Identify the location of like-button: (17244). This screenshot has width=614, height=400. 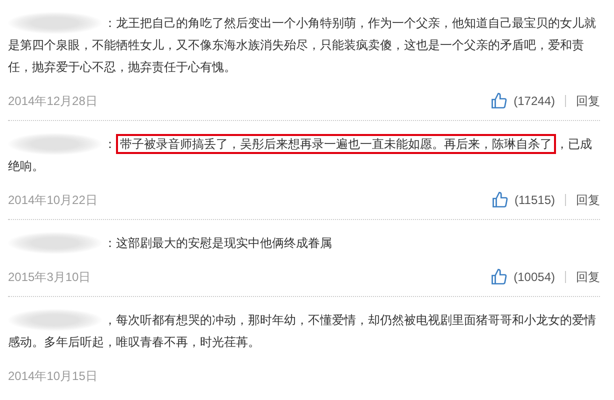
(522, 101).